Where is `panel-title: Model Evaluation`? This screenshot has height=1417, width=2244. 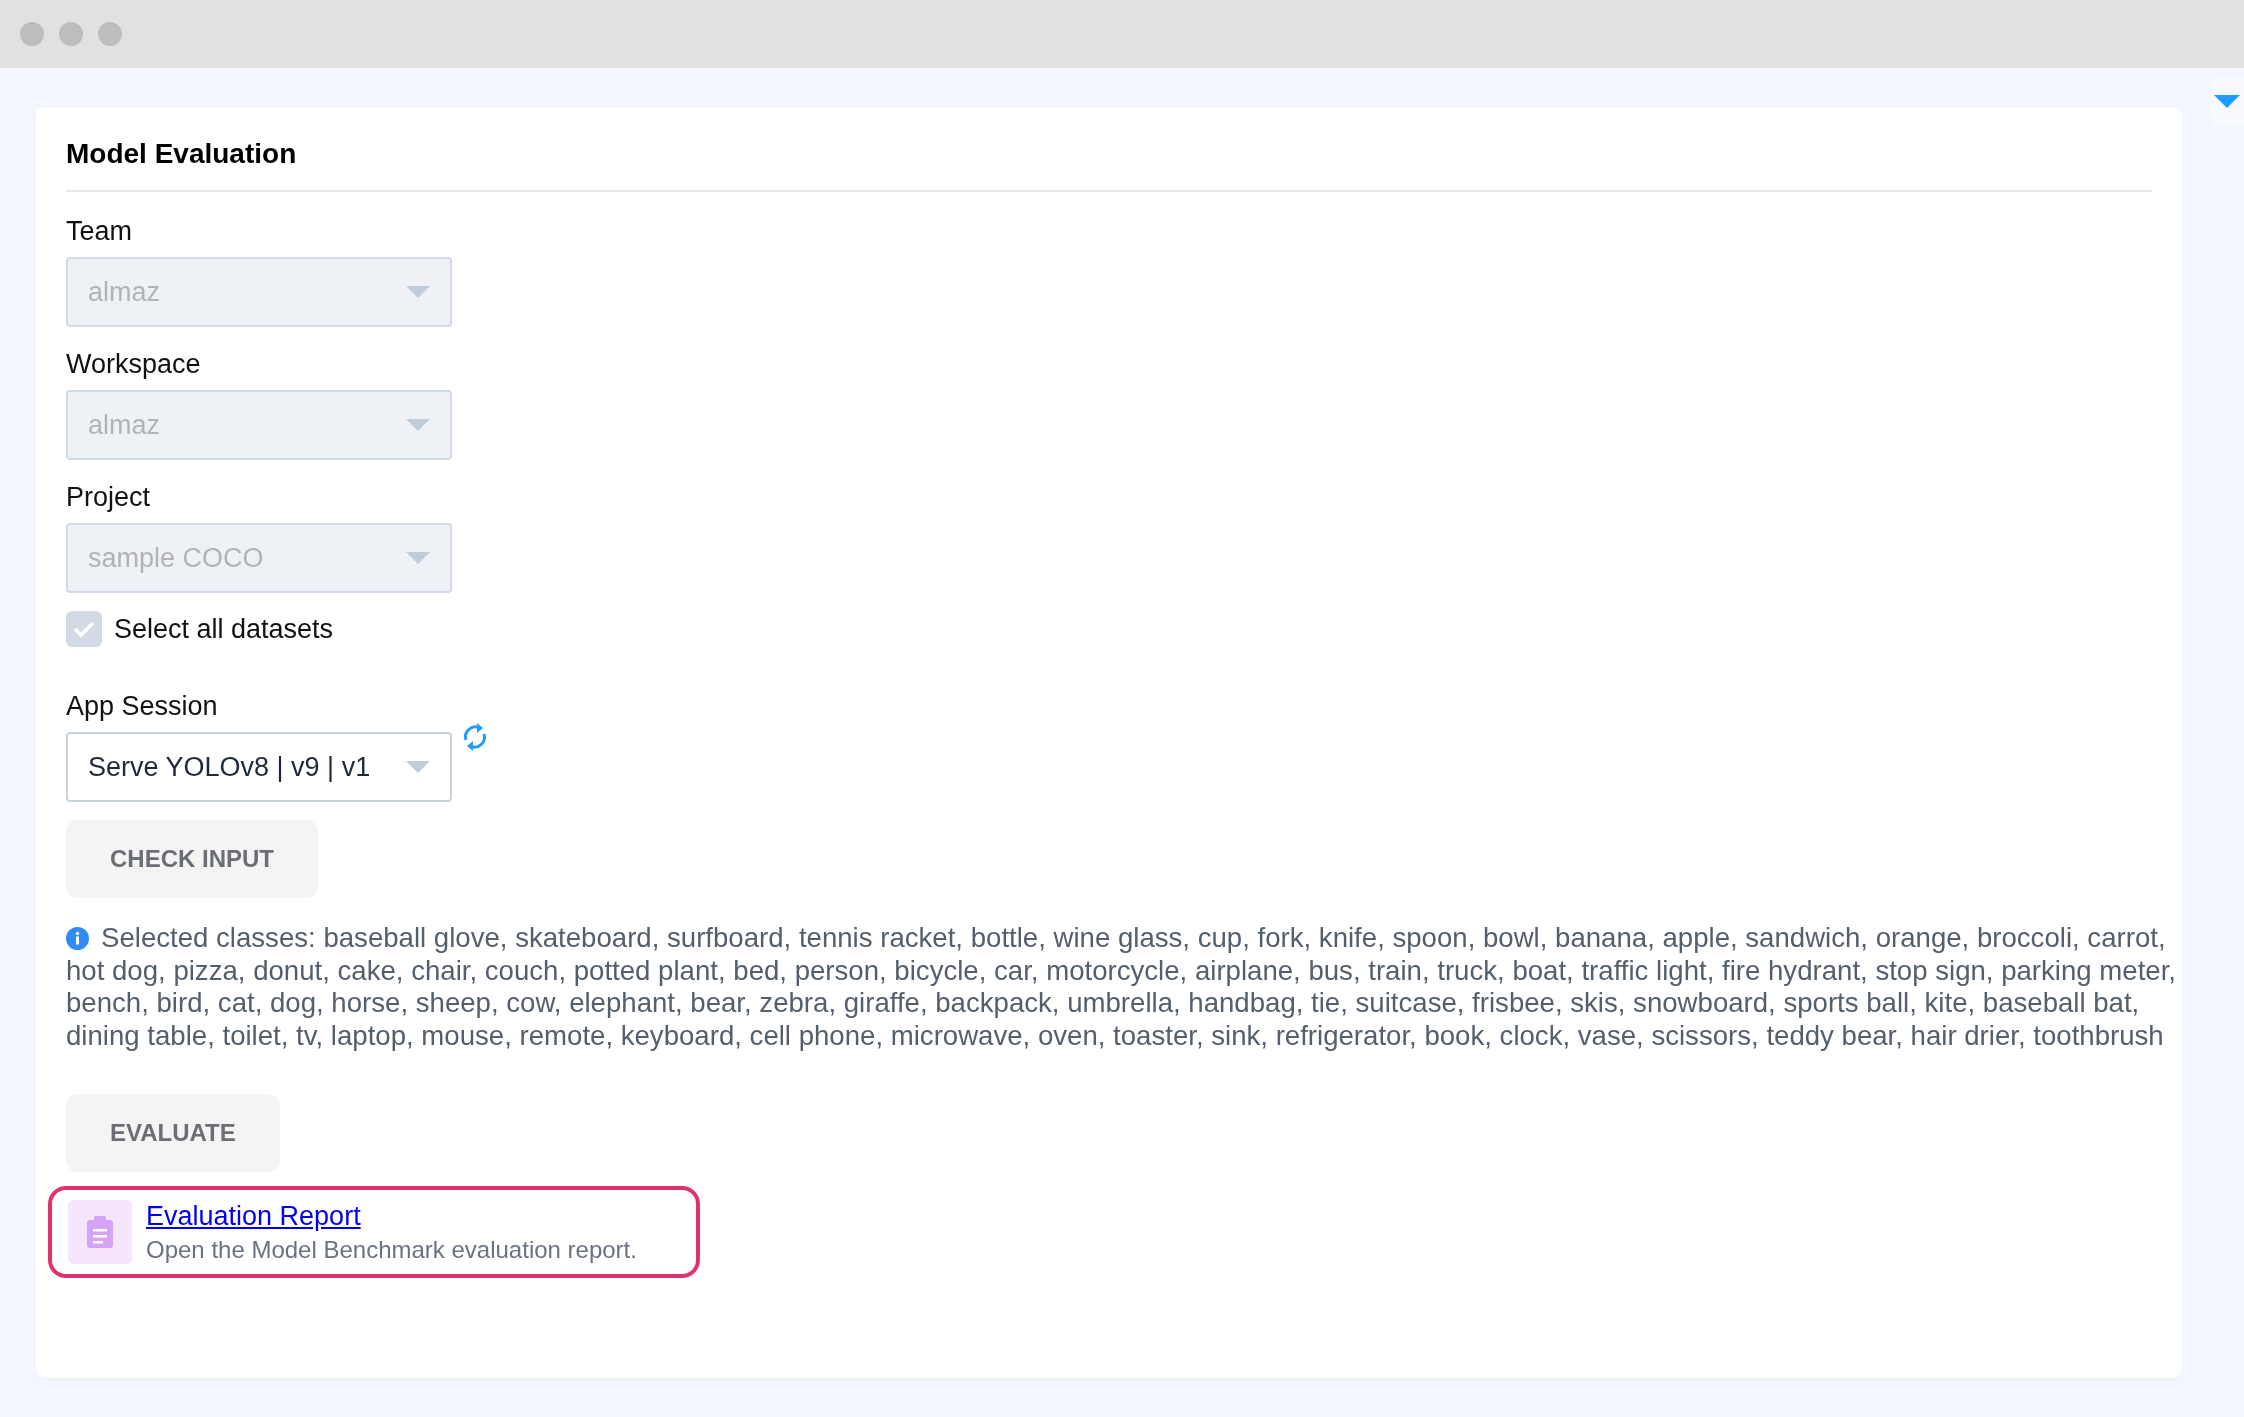
panel-title: Model Evaluation is located at coordinates (1109, 165).